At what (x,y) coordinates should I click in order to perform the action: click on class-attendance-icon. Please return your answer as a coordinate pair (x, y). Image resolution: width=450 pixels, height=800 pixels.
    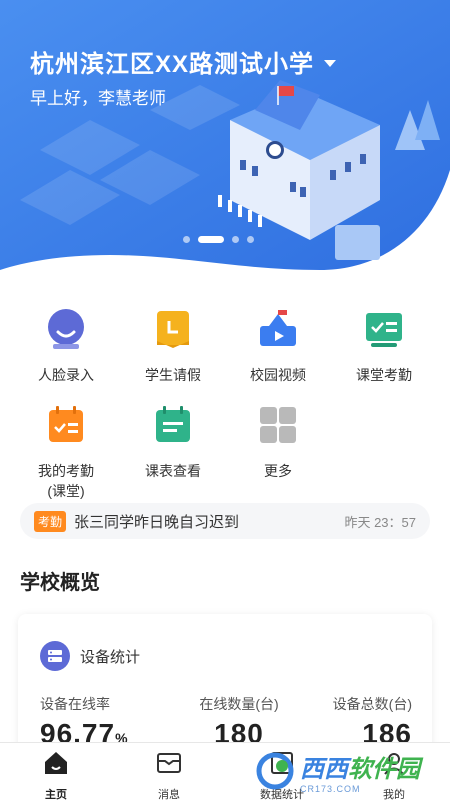
    Looking at the image, I should click on (384, 330).